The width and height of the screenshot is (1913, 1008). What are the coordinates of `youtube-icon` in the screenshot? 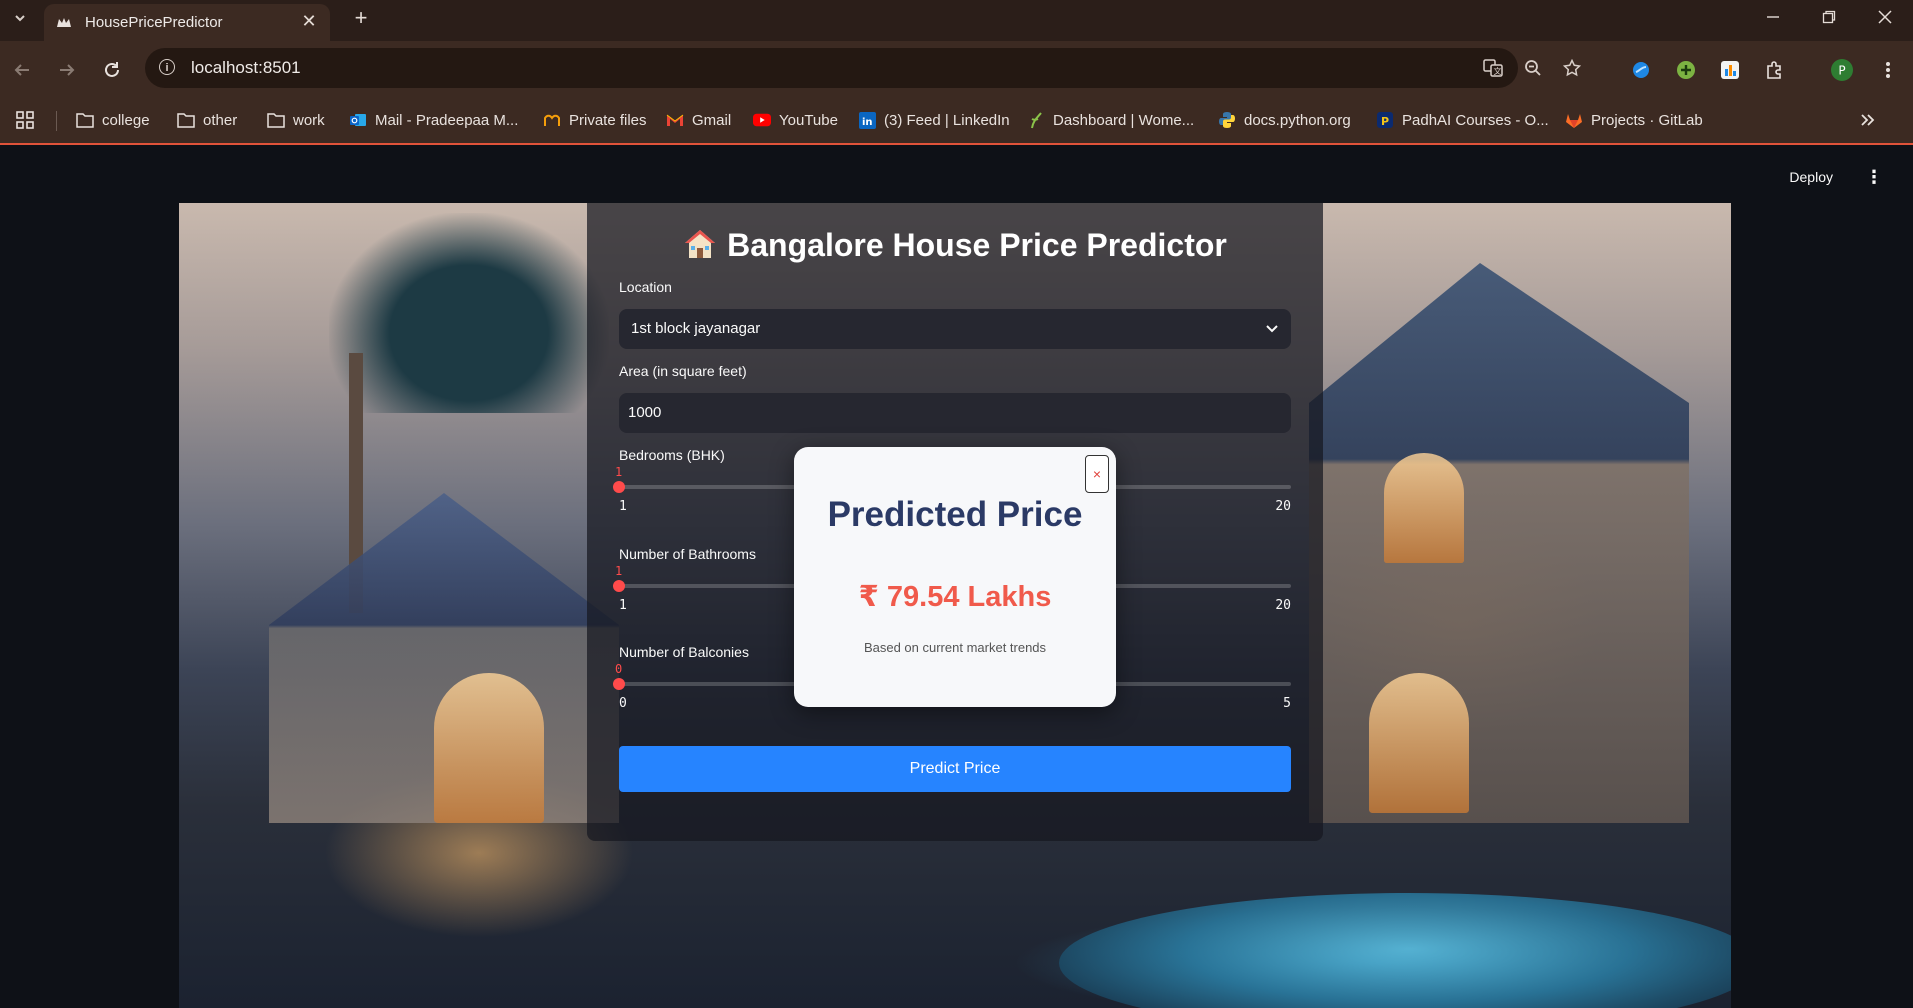 It's located at (762, 120).